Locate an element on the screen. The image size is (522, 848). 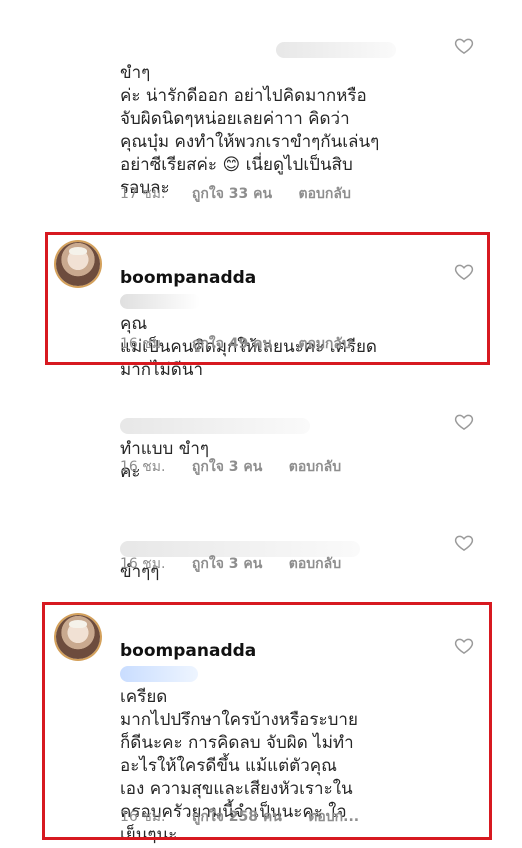
comment-item-3: ทำแบบ ขำๆ คะ 16 ชม. ถูกใจ 3 คน ตอบกลับ is located at coordinates (261, 437).